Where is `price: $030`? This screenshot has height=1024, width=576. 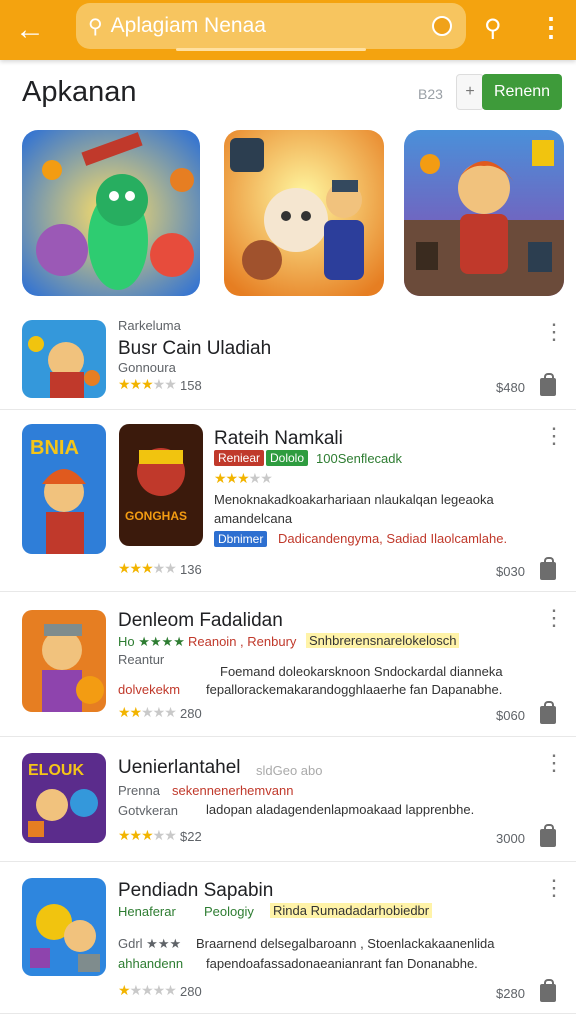
price: $030 is located at coordinates (510, 571).